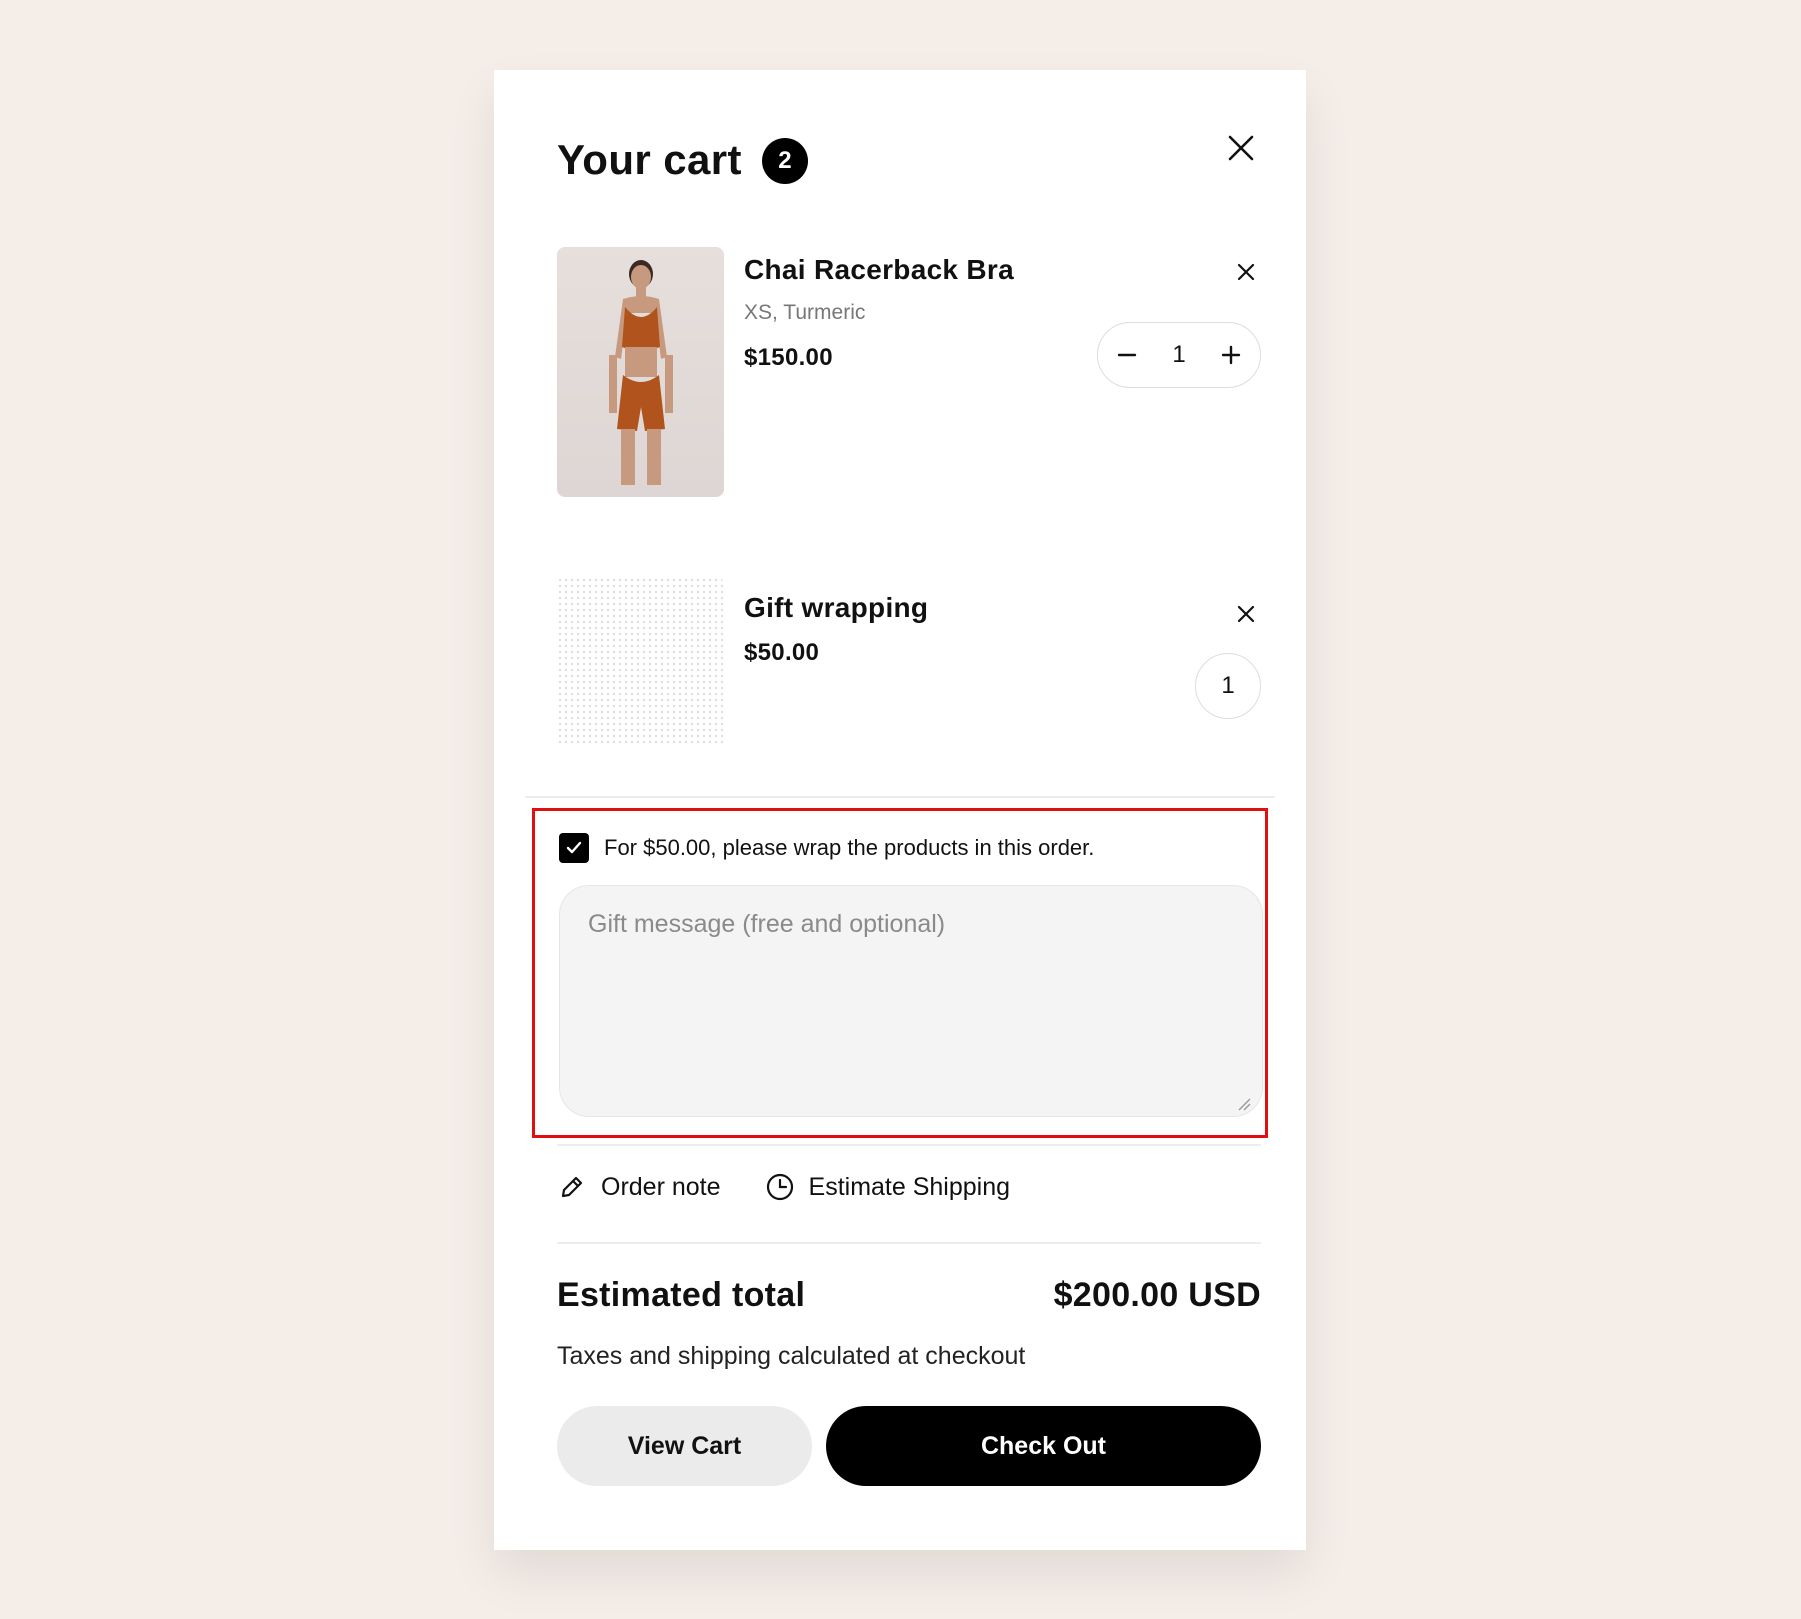 This screenshot has width=1801, height=1619. I want to click on product-price: $50.00, so click(782, 652).